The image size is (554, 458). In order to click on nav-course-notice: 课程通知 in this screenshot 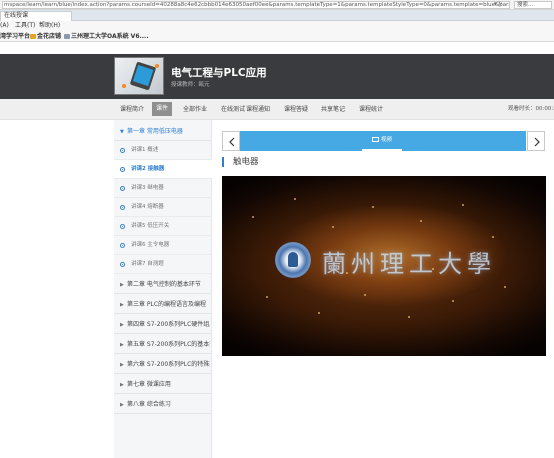, I will do `click(258, 109)`.